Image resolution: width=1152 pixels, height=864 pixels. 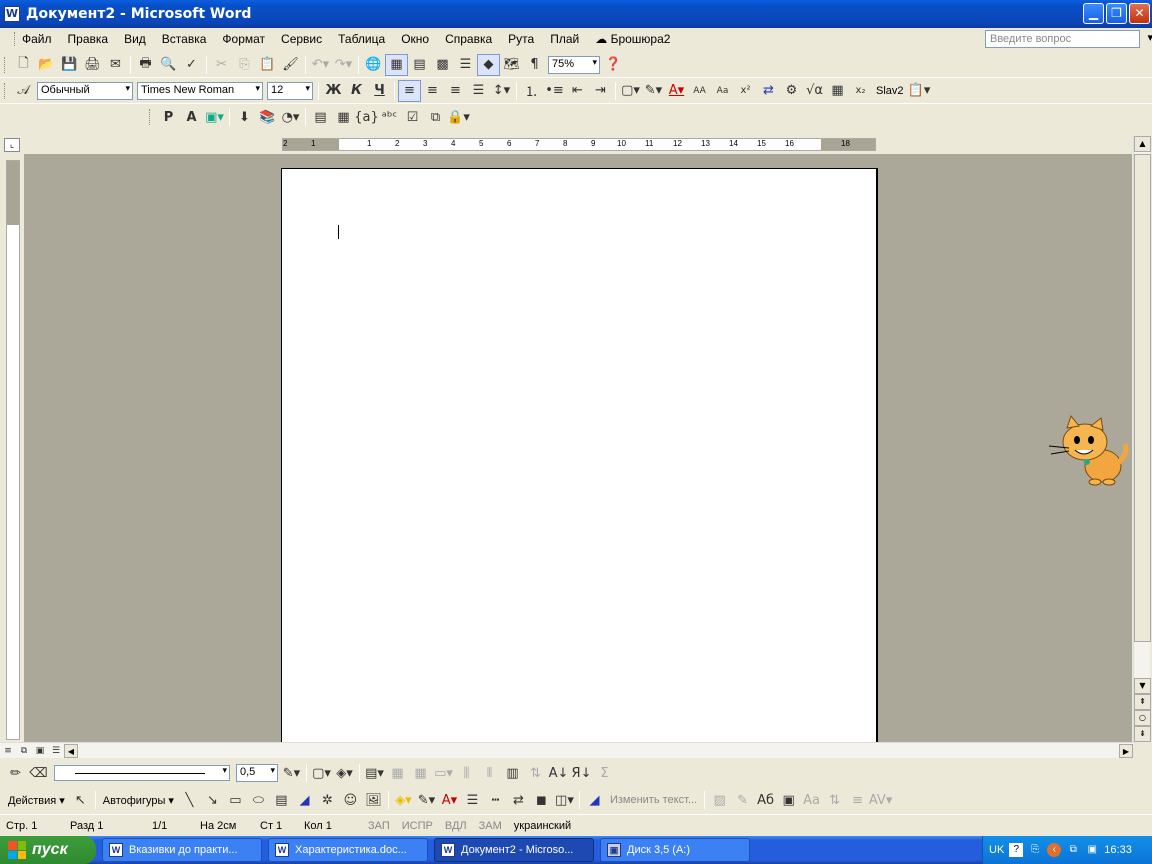 I want to click on shadow-icon: ◼, so click(x=541, y=800).